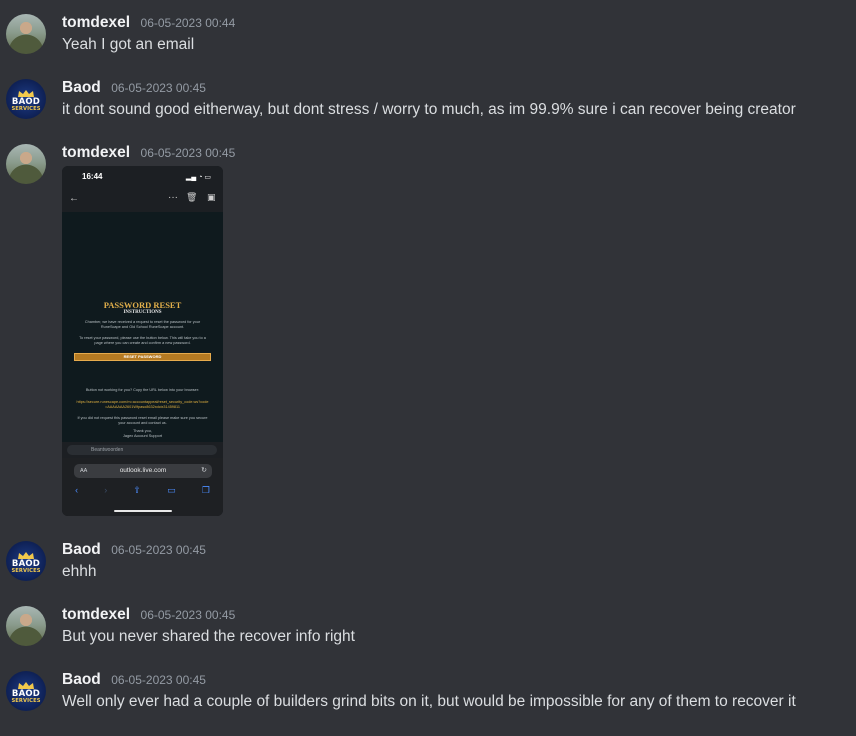 The height and width of the screenshot is (736, 856). What do you see at coordinates (142, 436) in the screenshot?
I see `email-sign-team: Jagex Account Support` at bounding box center [142, 436].